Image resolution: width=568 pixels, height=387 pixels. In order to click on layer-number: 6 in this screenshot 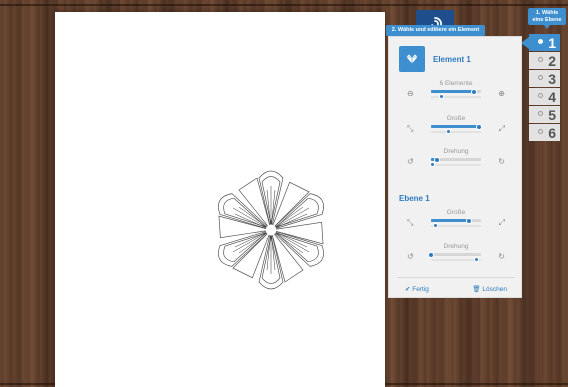, I will do `click(552, 132)`.